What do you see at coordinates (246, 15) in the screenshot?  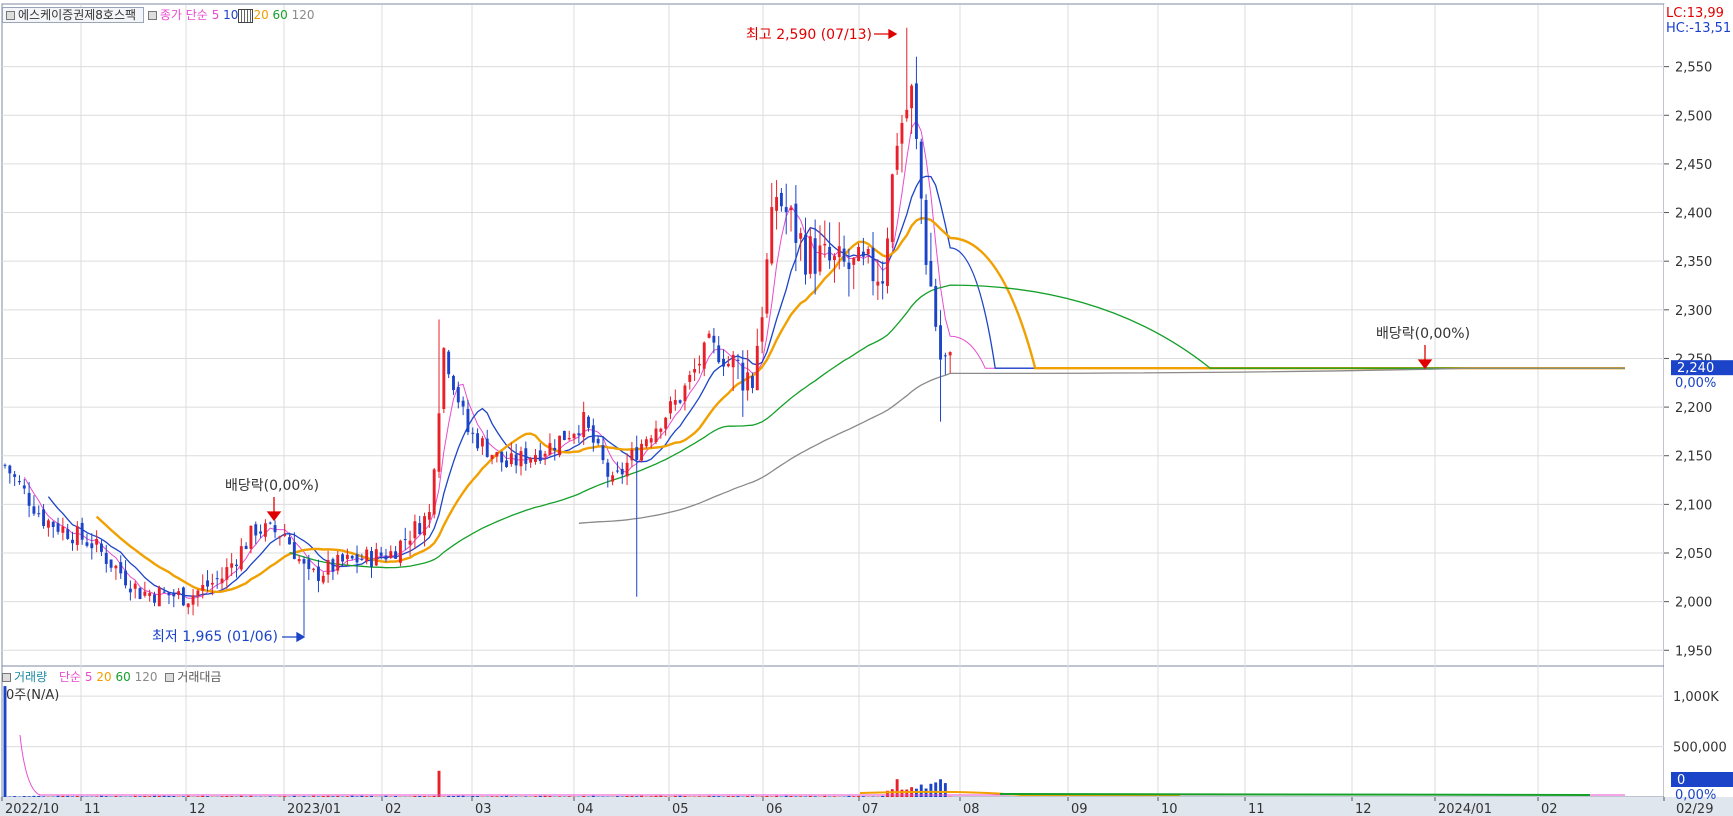 I see `calendar-icon` at bounding box center [246, 15].